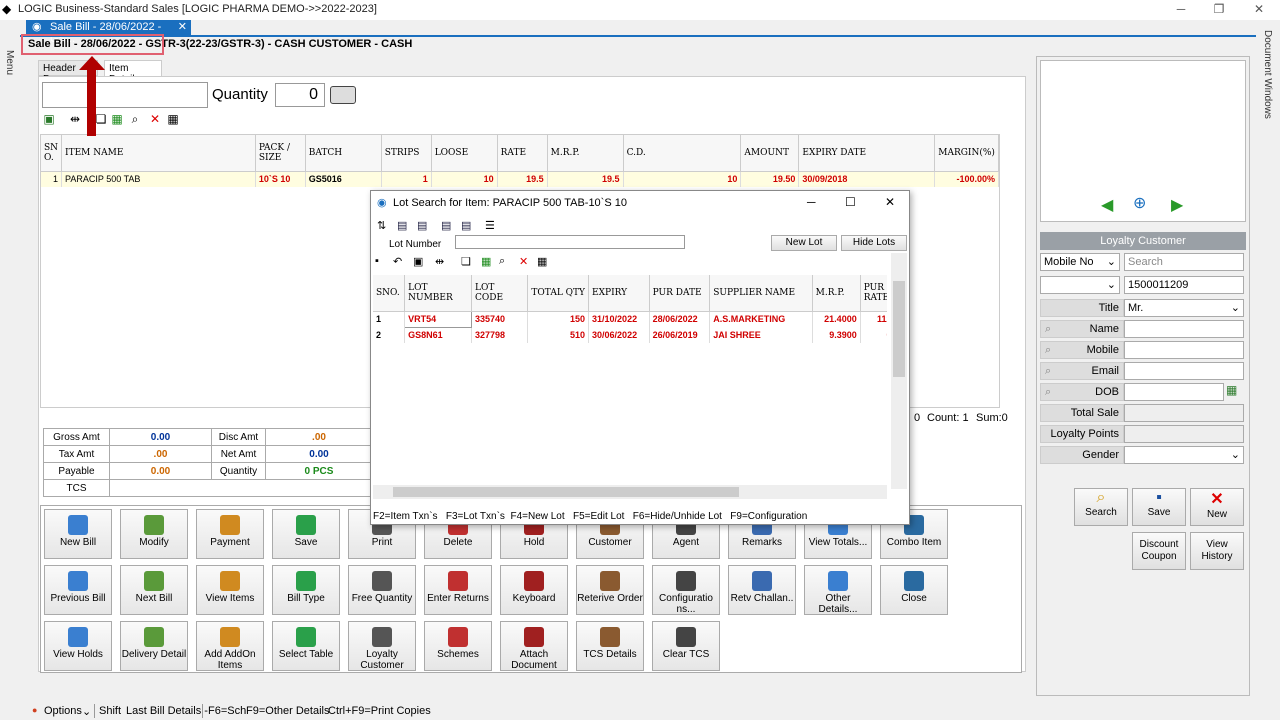  Describe the element at coordinates (167, 711) in the screenshot. I see `last-bill-details: Last Bill Details -` at that location.